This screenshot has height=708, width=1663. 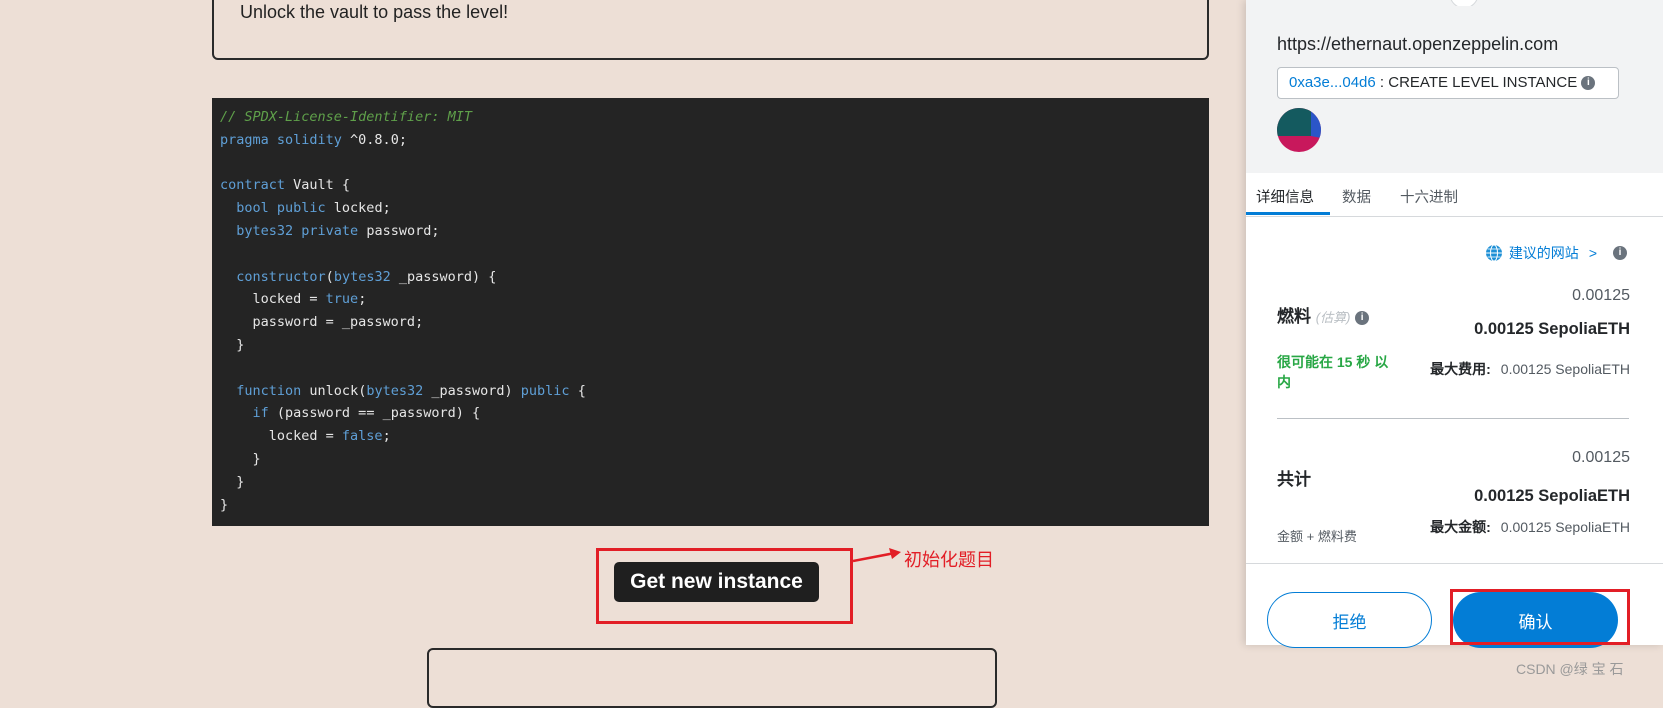 I want to click on code-line: locked = true;, so click(x=710, y=299).